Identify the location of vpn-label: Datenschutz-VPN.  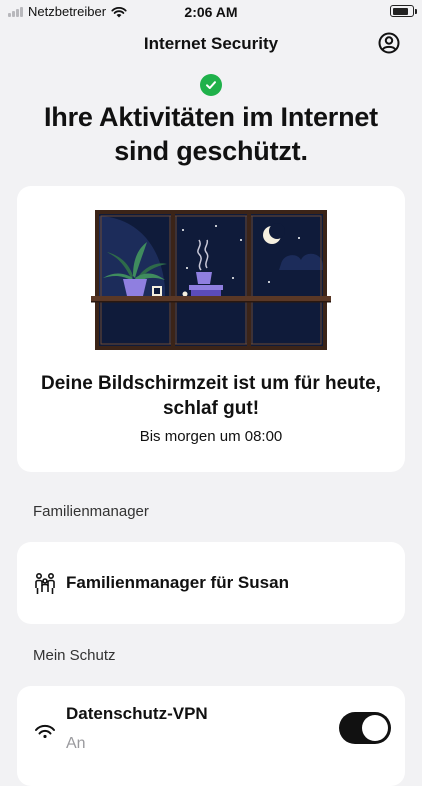
(137, 713).